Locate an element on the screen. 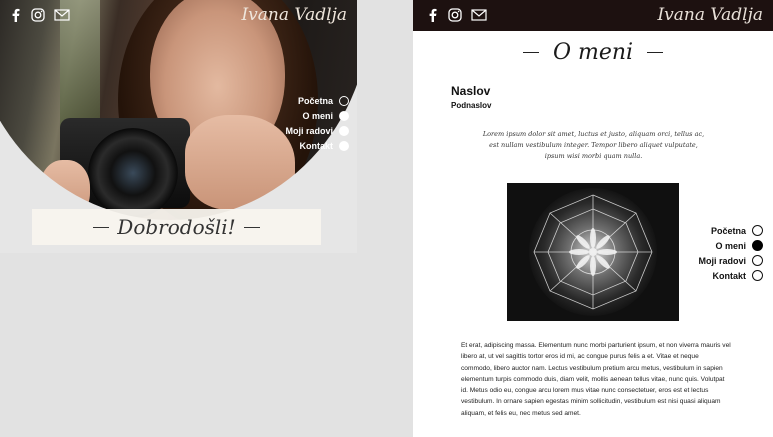  top-header: Ivana Vadlja is located at coordinates (593, 15).